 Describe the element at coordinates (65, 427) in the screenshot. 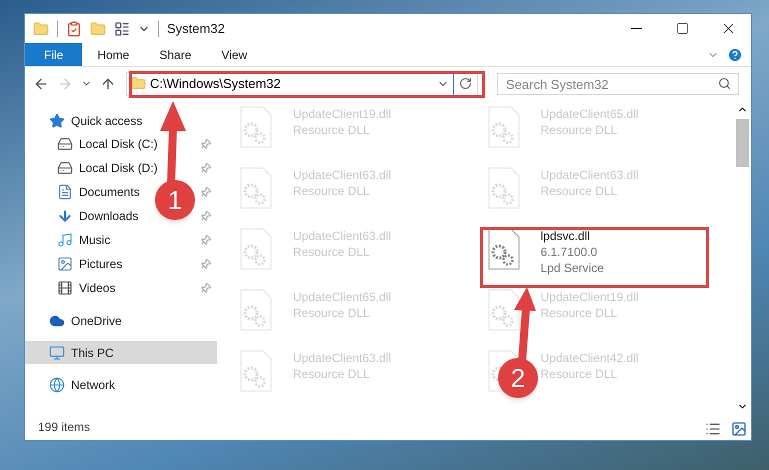

I see `status-text: 199 items` at that location.